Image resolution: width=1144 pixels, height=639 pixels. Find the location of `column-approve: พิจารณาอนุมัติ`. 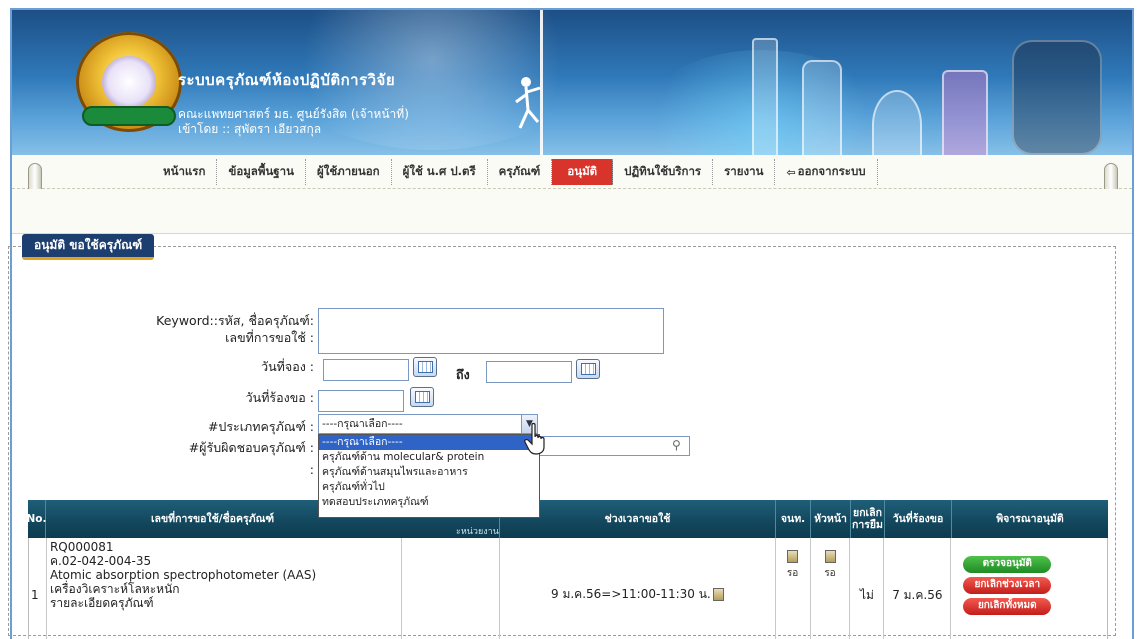

column-approve: พิจารณาอนุมัติ is located at coordinates (1030, 519).